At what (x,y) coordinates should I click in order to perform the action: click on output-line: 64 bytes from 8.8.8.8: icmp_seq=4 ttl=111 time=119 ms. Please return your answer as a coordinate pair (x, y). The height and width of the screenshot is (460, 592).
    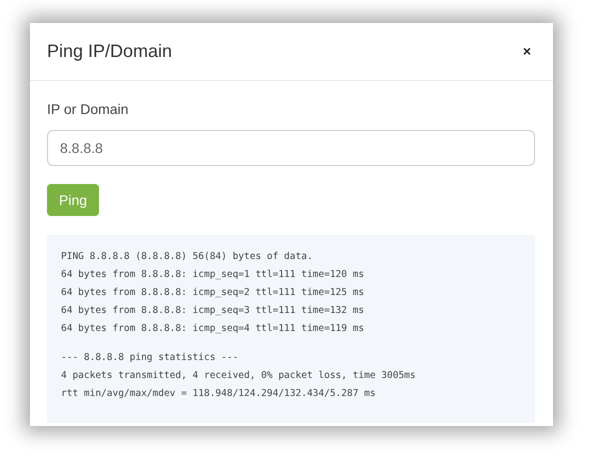
    Looking at the image, I should click on (213, 329).